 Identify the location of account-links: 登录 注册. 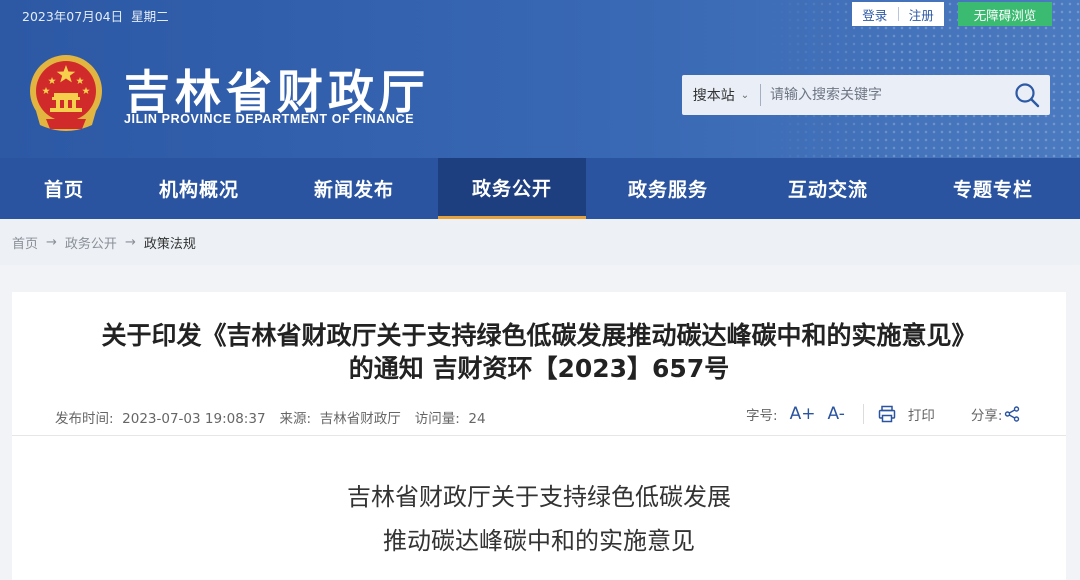
(898, 14).